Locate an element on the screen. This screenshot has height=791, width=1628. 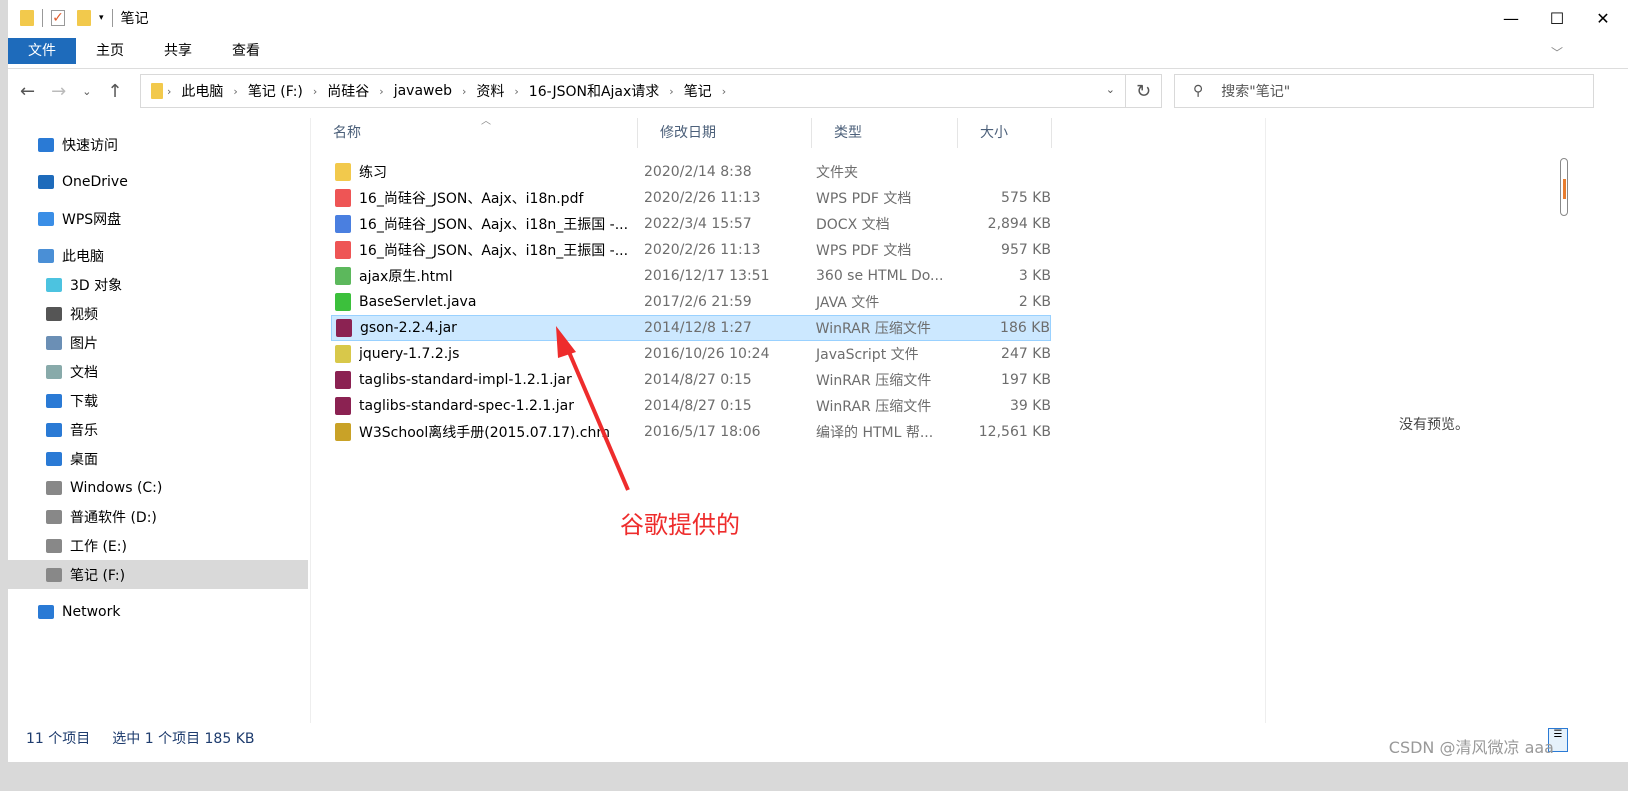
annotation-arrow is located at coordinates (593, 408).